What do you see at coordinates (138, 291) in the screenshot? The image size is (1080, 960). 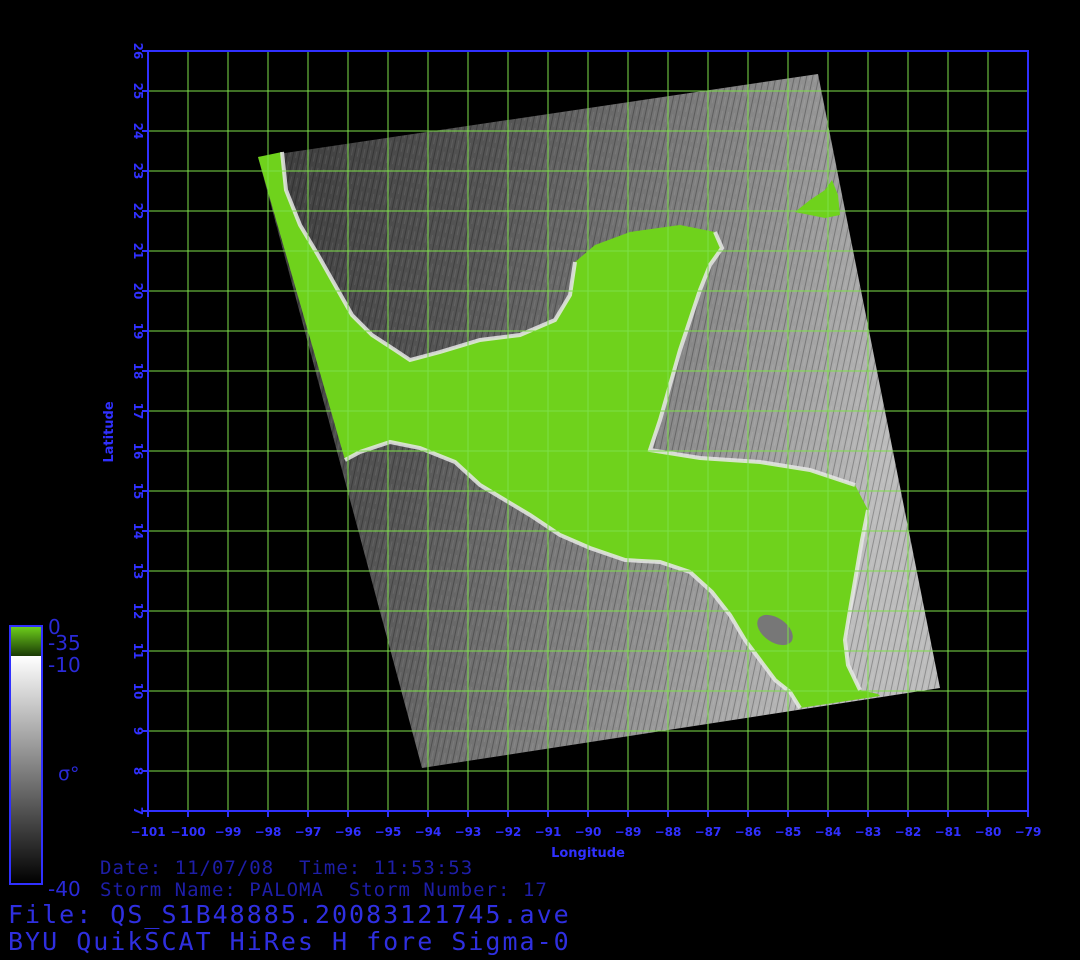 I see `y-tick-label: 20` at bounding box center [138, 291].